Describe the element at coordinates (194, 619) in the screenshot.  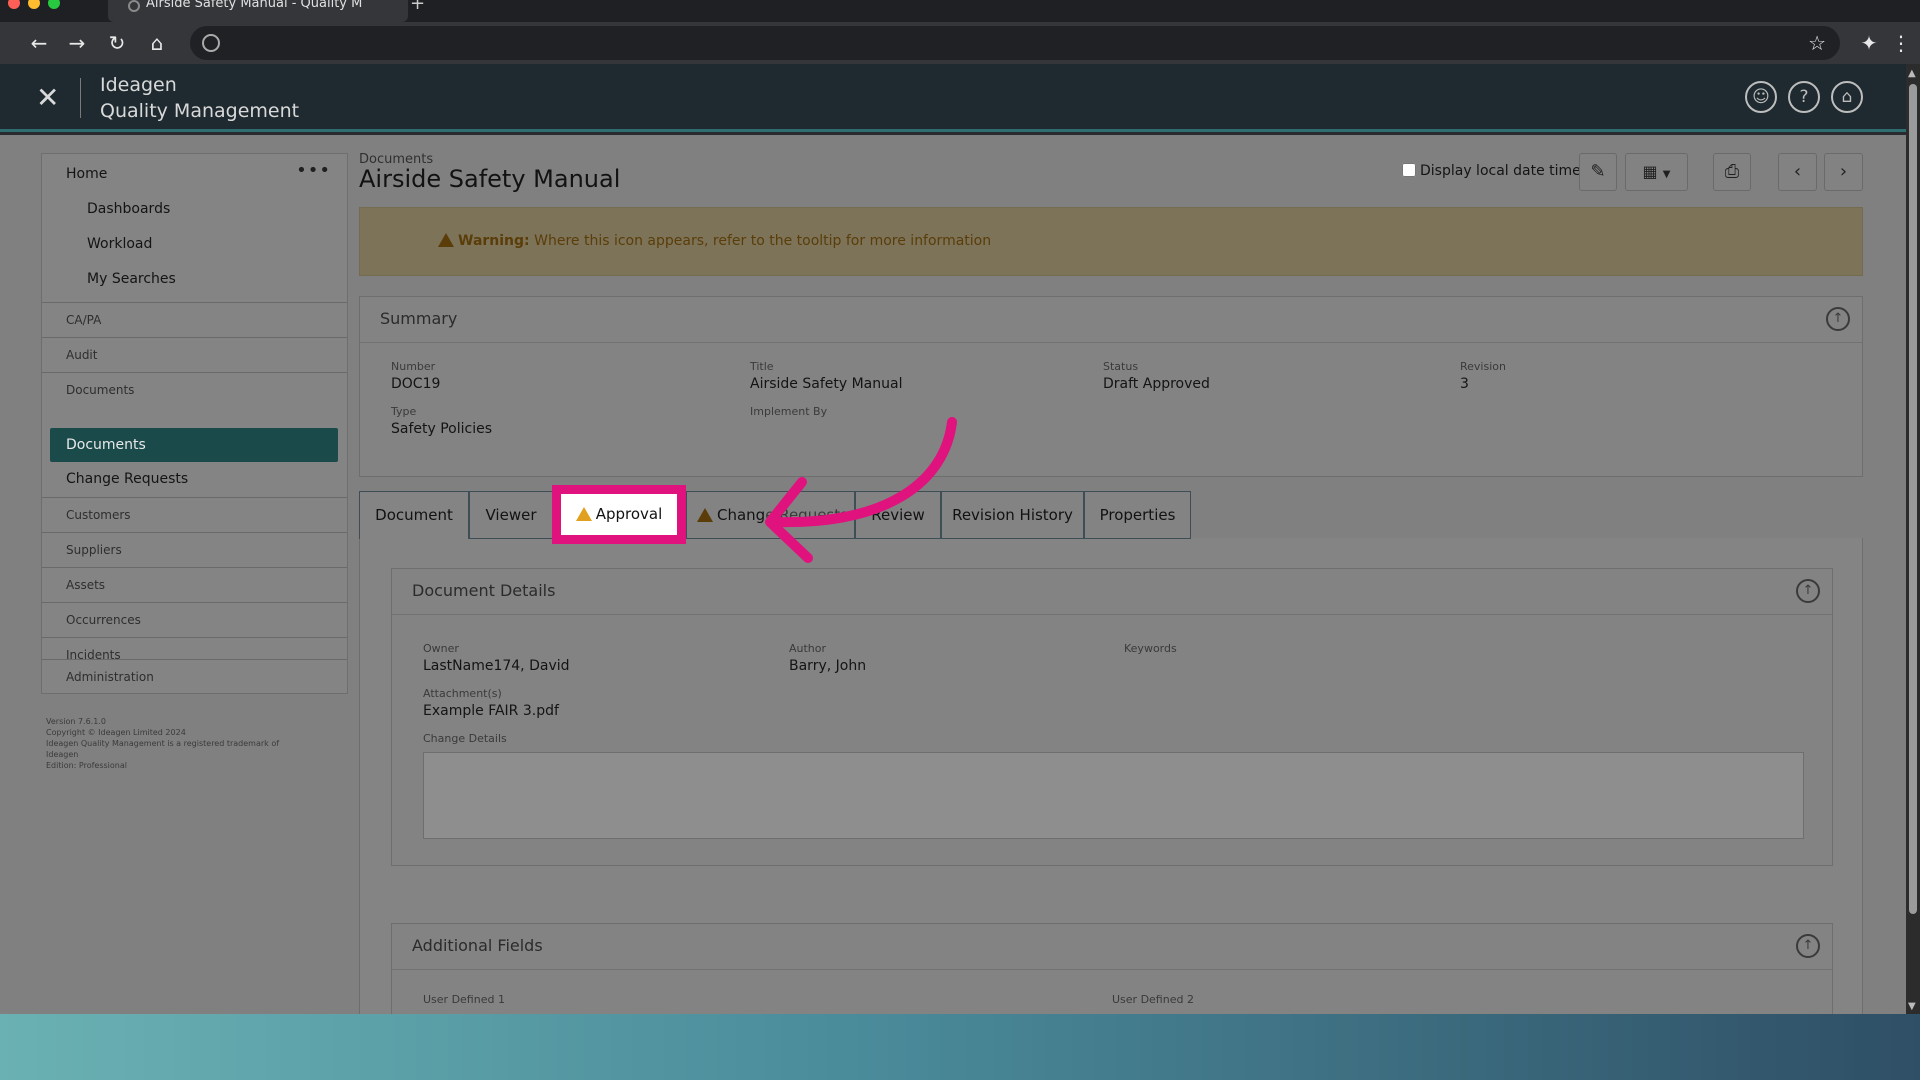
I see `sidebar-section-occurrences: Occurrences` at that location.